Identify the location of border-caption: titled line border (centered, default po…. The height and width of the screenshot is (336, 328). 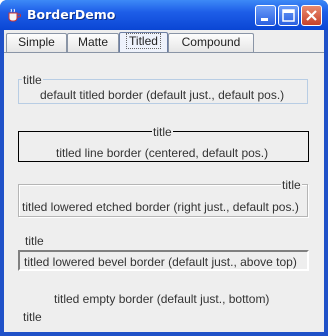
(162, 153).